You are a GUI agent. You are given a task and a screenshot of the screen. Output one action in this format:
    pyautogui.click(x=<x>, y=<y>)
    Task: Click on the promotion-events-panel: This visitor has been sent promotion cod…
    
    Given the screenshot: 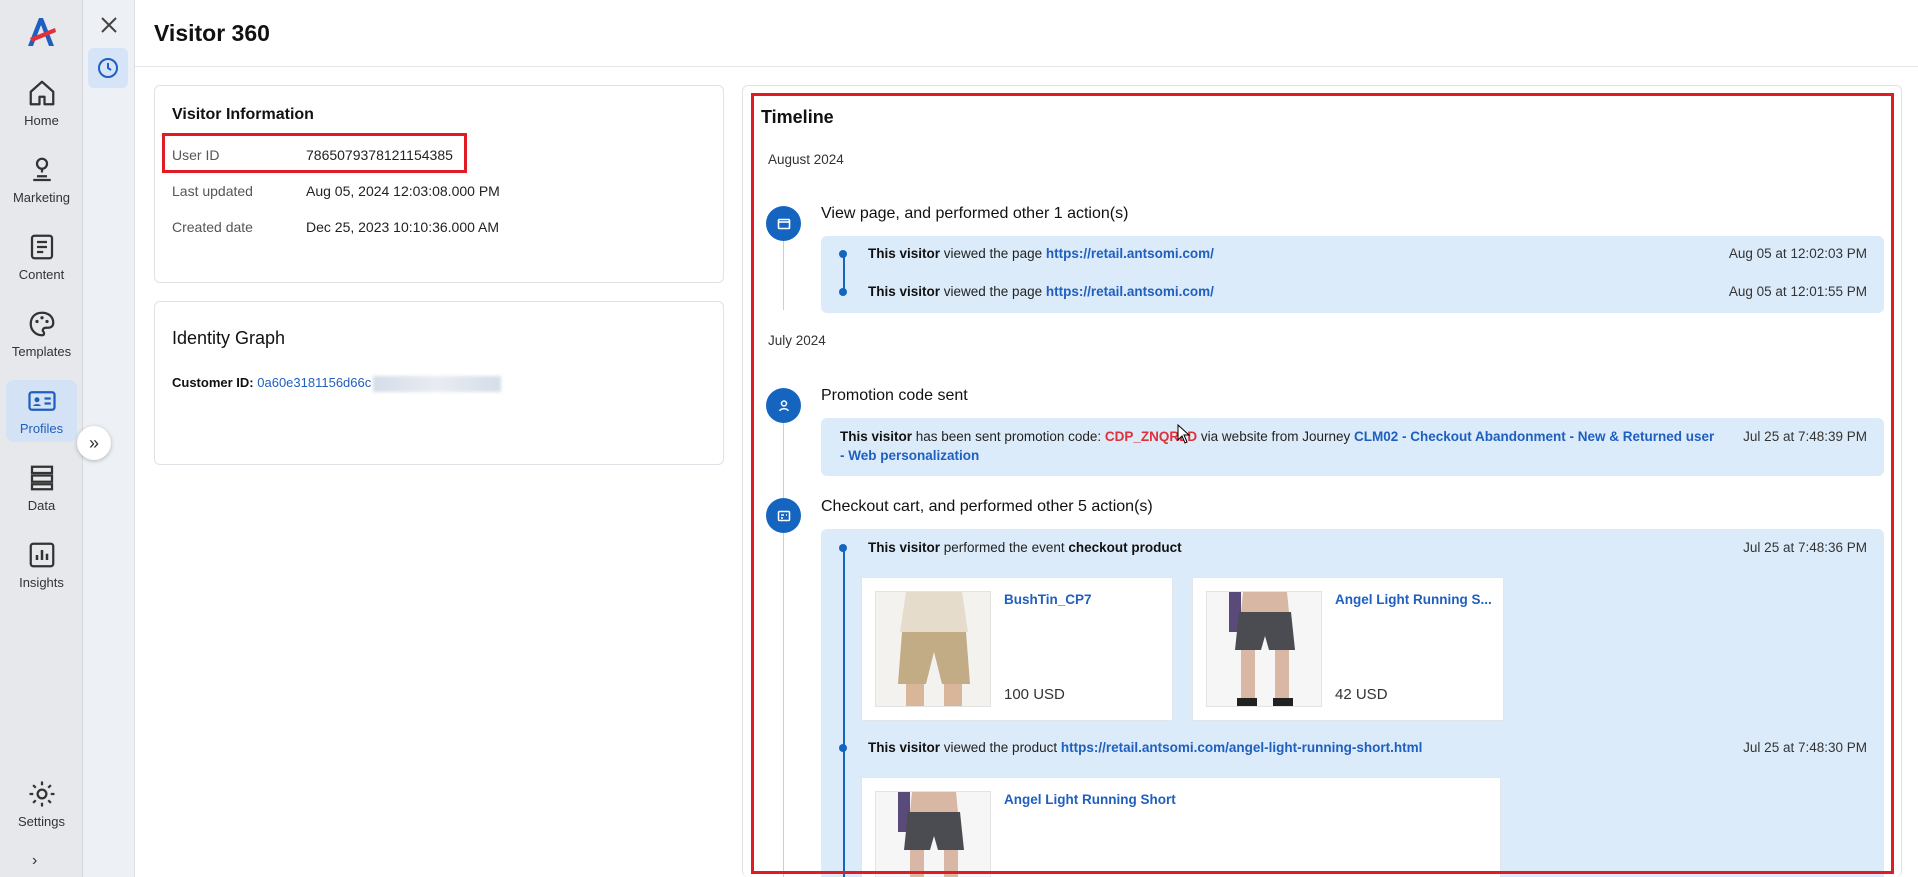 What is the action you would take?
    pyautogui.click(x=1352, y=447)
    